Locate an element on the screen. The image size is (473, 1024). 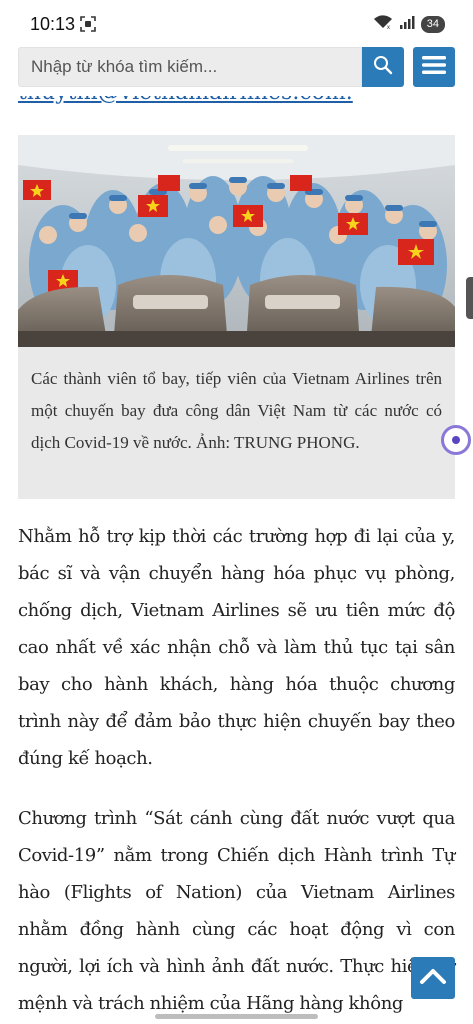
hamburger-menu-icon is located at coordinates (434, 67).